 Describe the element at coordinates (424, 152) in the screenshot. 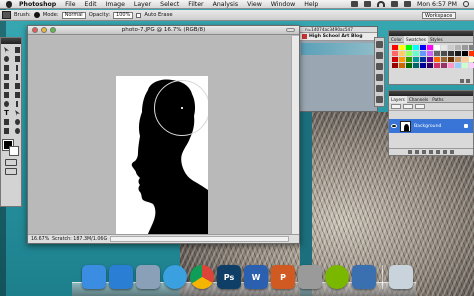

I see `layer-mask-icon` at that location.